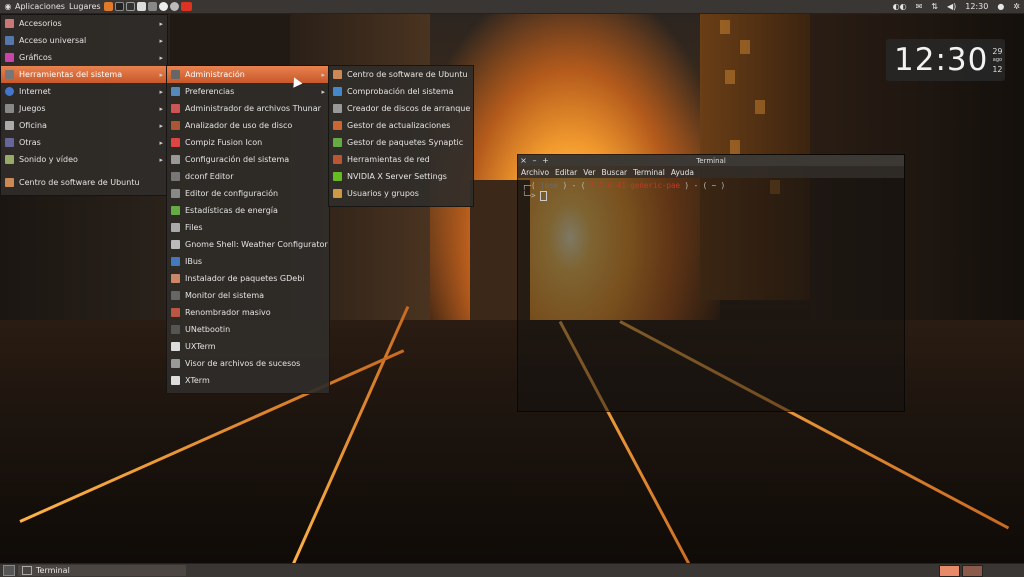 The image size is (1024, 577). I want to click on terminal-menu-ayuda: Ayuda, so click(682, 172).